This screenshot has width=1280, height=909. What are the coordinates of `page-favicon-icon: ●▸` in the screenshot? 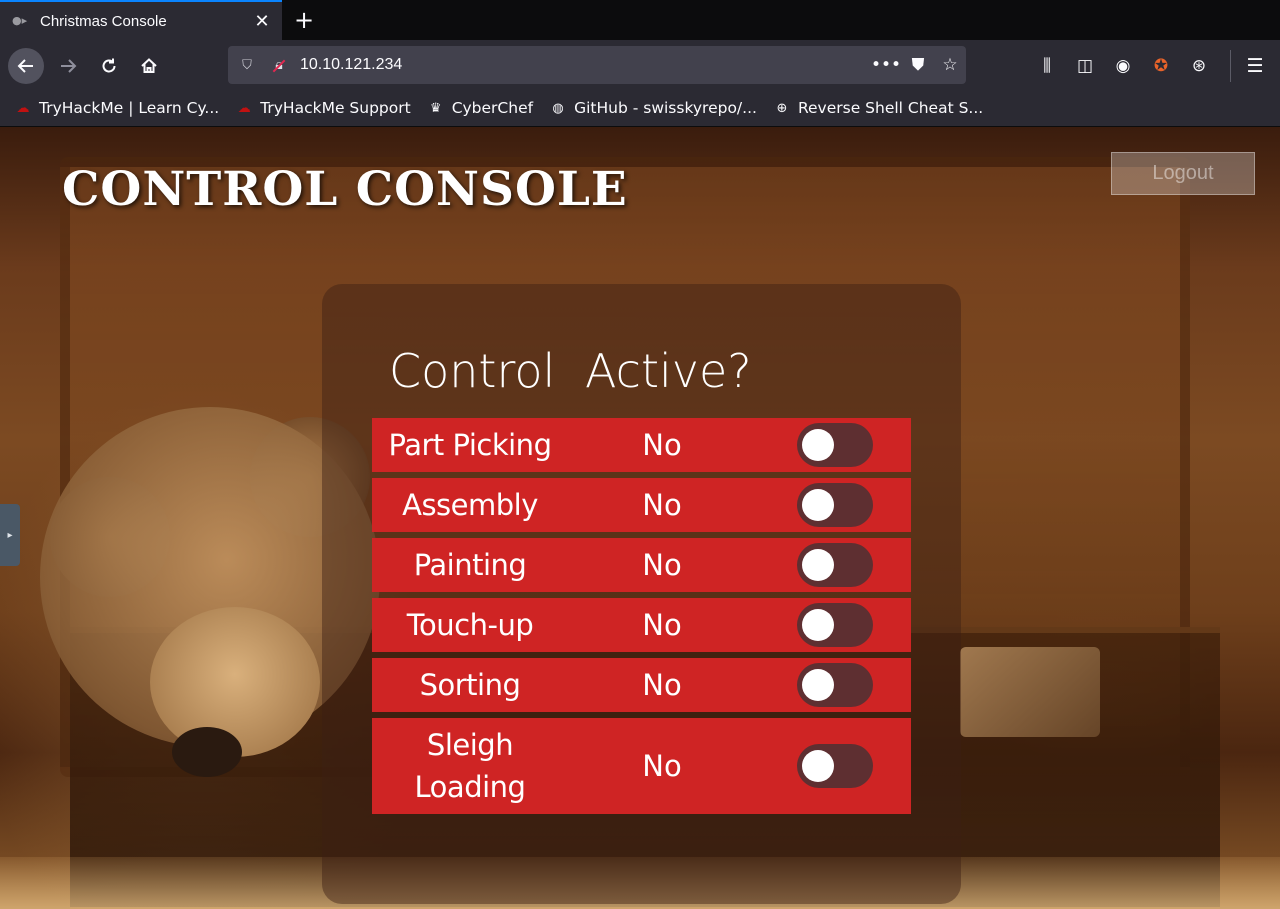 It's located at (20, 20).